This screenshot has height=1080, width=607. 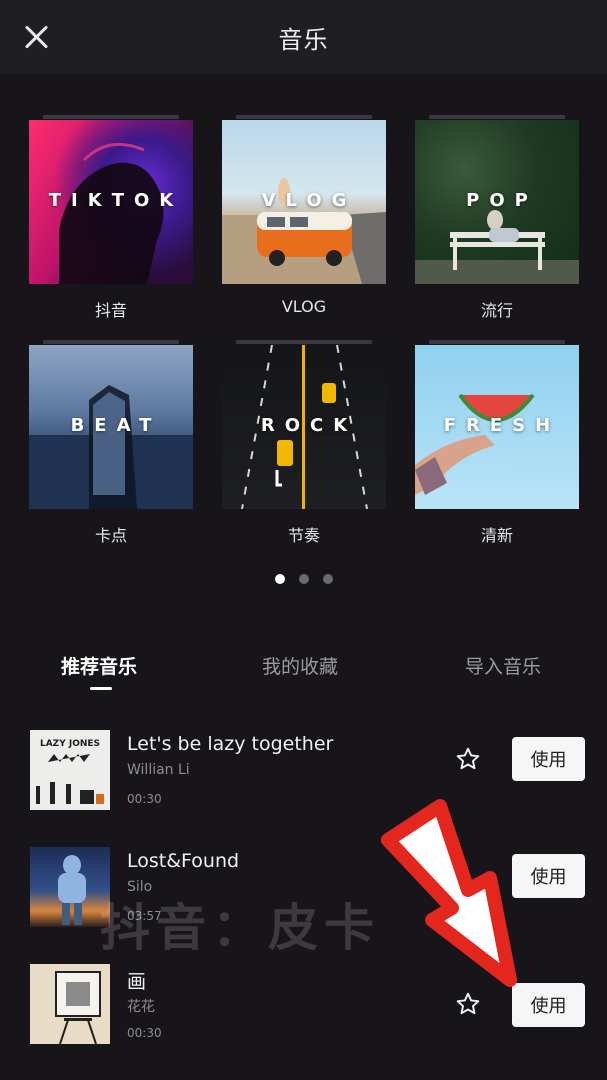 I want to click on category-fresh: FRESH 清新, so click(x=497, y=442).